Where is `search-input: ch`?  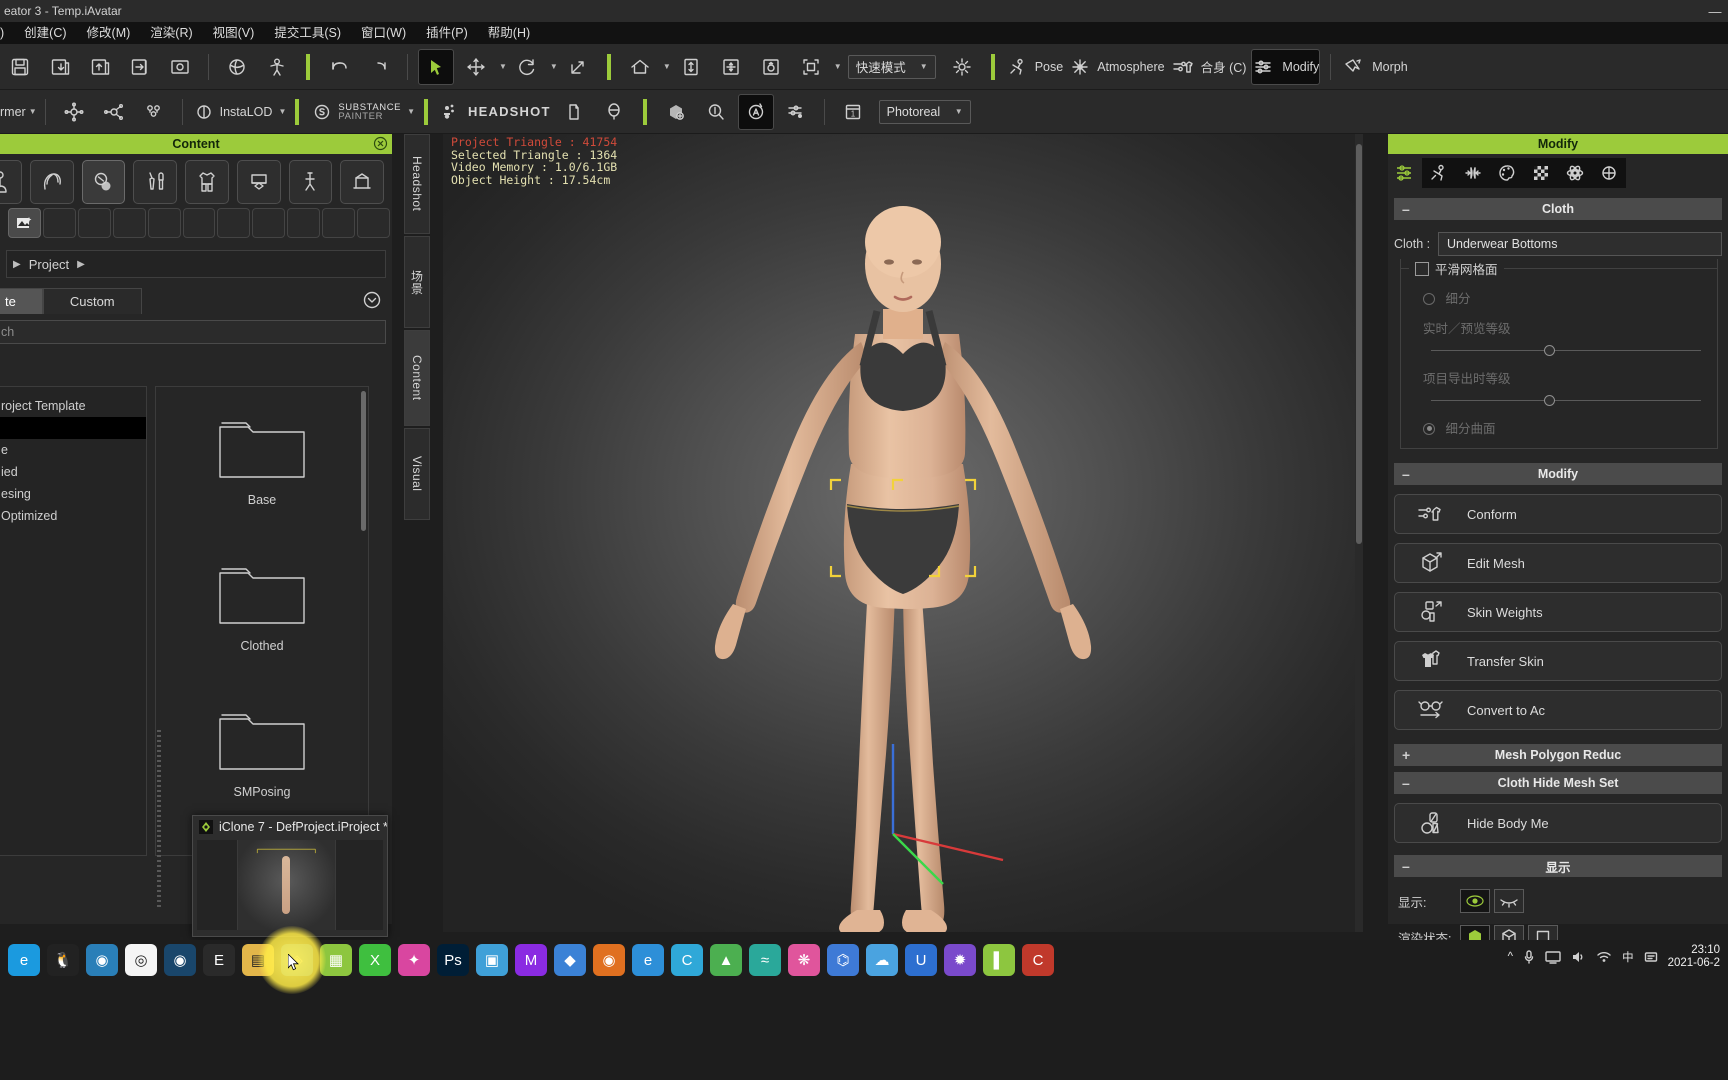 search-input: ch is located at coordinates (193, 332).